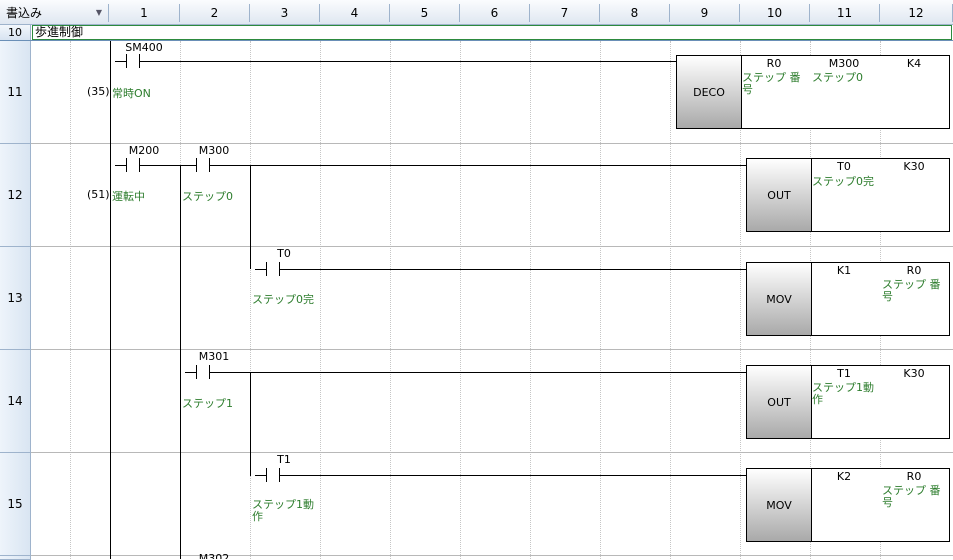  What do you see at coordinates (15, 195) in the screenshot?
I see `row-number-12: 12` at bounding box center [15, 195].